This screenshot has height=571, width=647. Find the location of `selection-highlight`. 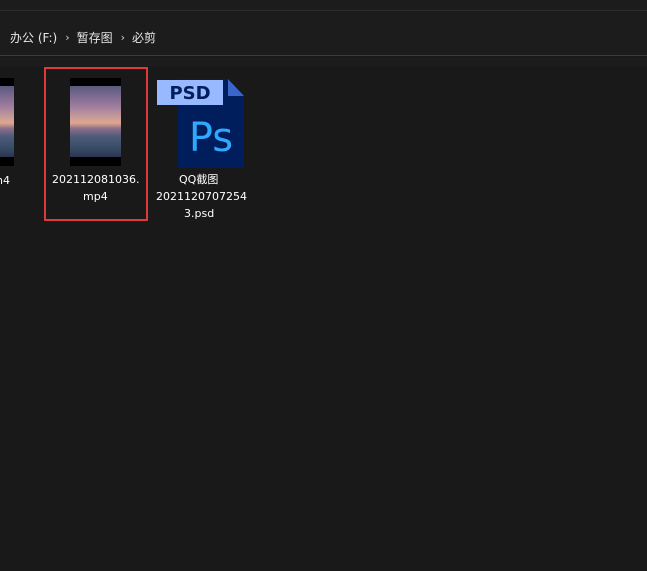

selection-highlight is located at coordinates (96, 144).